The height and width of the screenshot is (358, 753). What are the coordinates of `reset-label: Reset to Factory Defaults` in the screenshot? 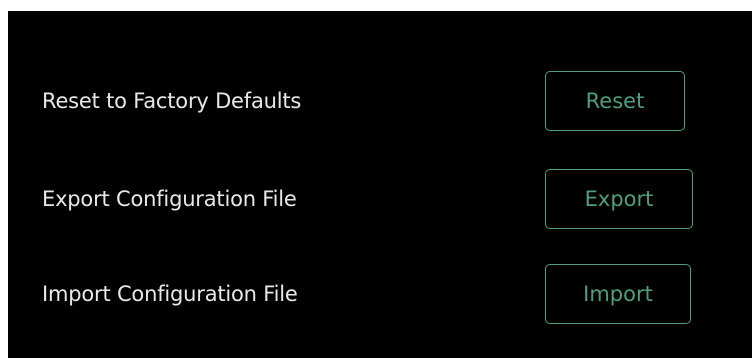 It's located at (172, 101).